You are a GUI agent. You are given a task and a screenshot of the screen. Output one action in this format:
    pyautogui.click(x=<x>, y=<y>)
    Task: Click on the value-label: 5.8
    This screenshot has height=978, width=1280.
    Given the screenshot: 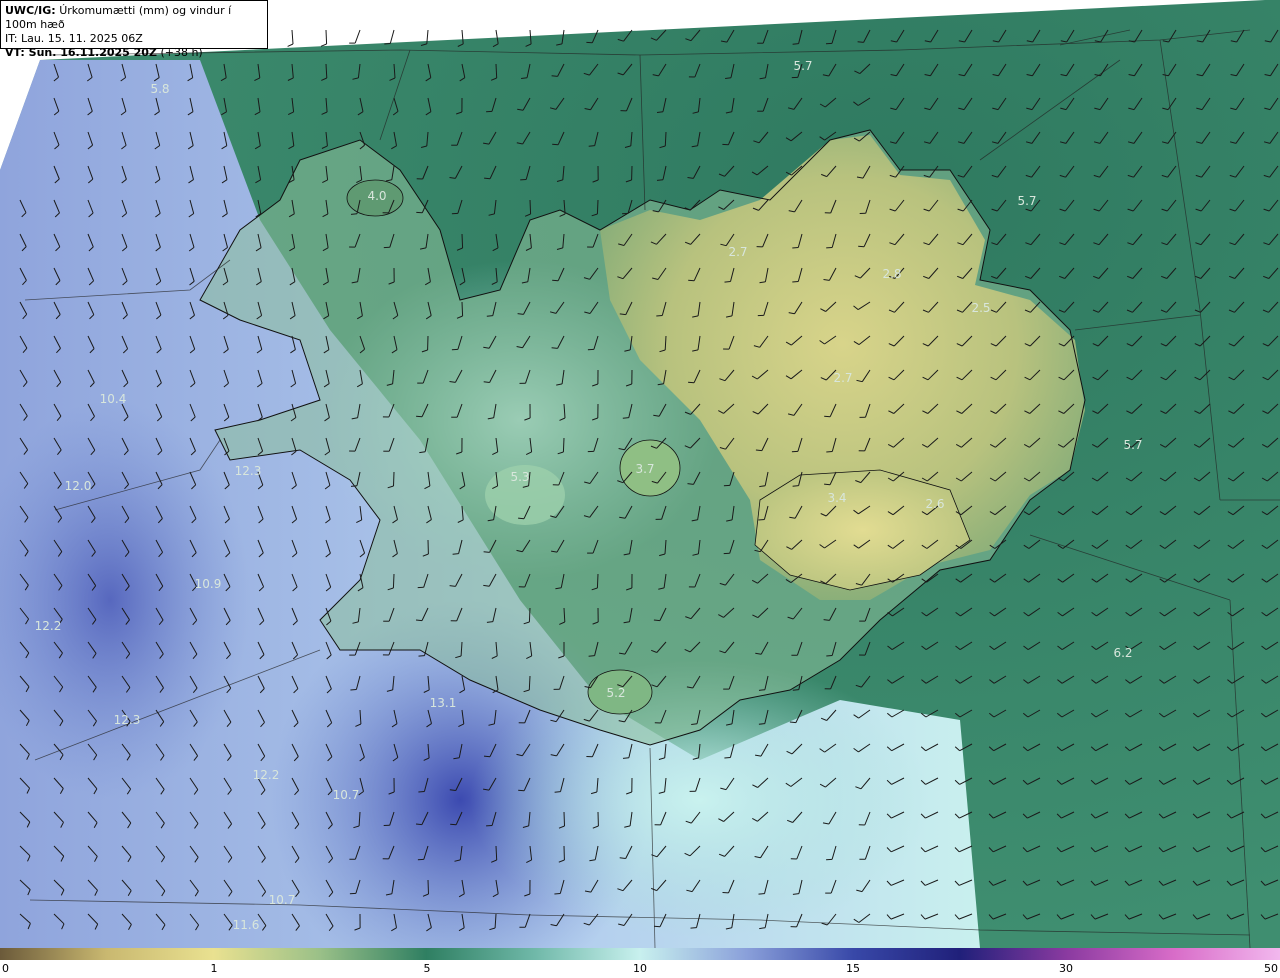 What is the action you would take?
    pyautogui.click(x=159, y=89)
    